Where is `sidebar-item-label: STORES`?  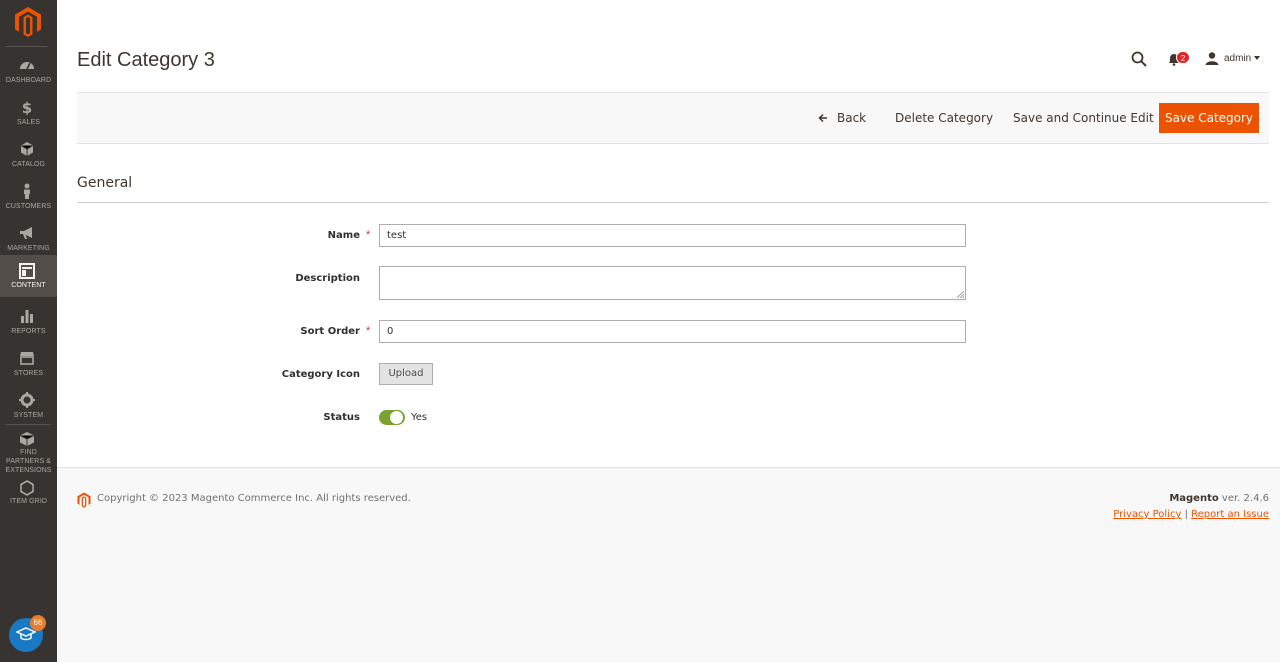
sidebar-item-label: STORES is located at coordinates (28, 373).